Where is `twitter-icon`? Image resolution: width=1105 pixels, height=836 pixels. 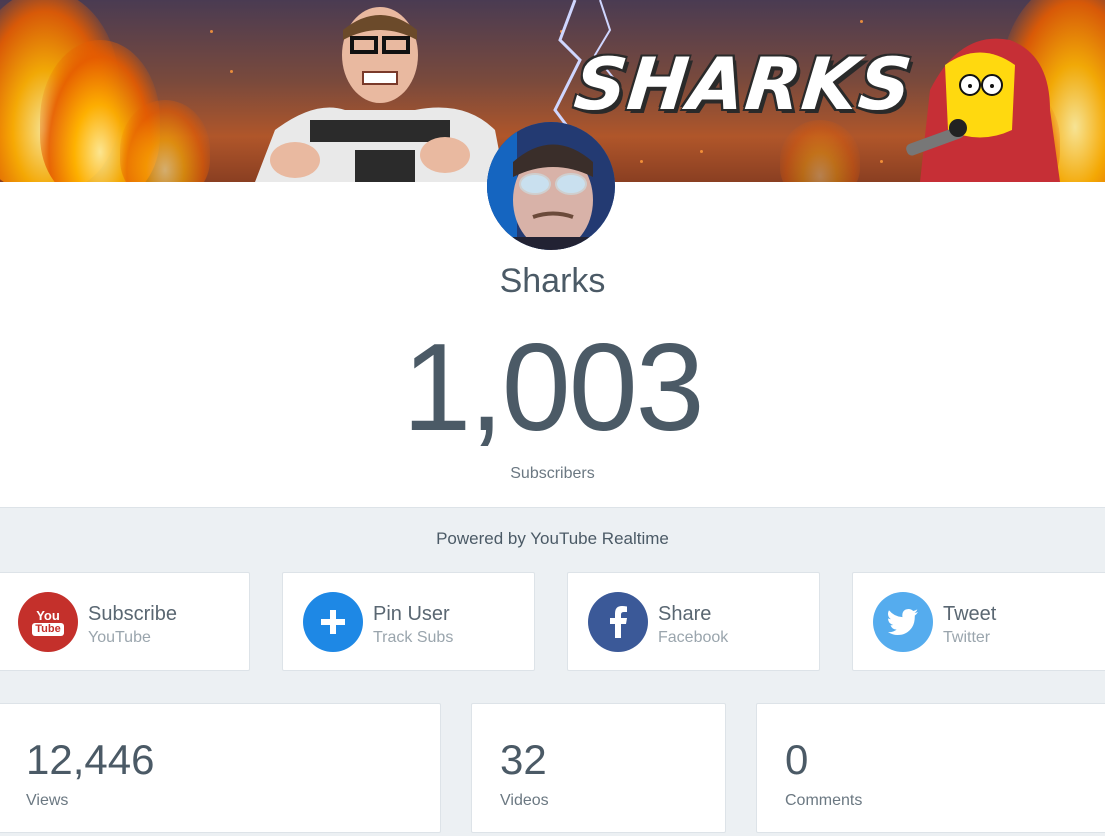 twitter-icon is located at coordinates (903, 622).